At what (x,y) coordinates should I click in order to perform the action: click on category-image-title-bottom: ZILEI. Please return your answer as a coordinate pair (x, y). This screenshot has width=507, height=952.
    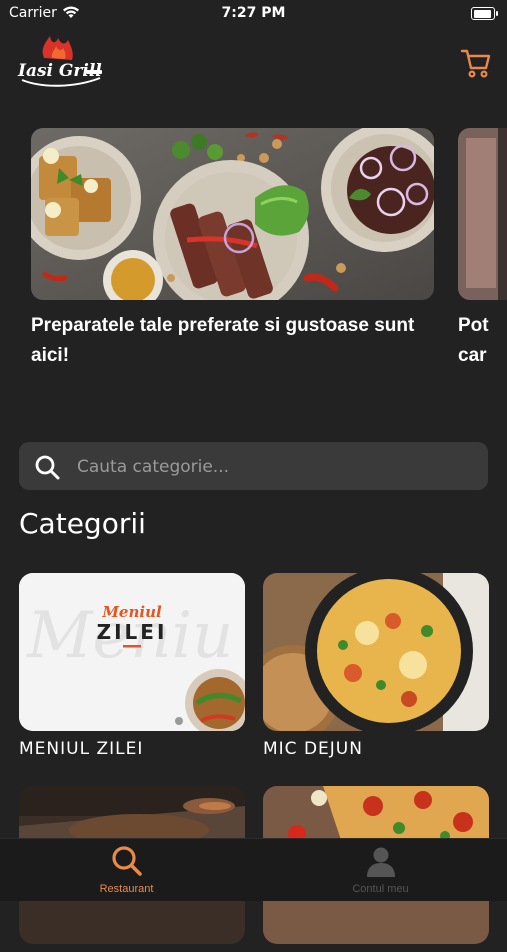
    Looking at the image, I should click on (132, 632).